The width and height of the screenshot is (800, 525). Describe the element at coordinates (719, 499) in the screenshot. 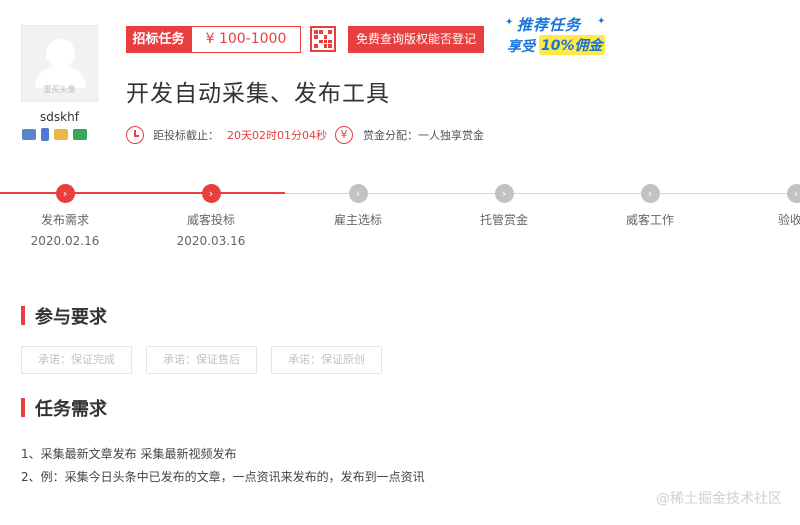

I see `watermark: @稀土掘金技术社区` at that location.